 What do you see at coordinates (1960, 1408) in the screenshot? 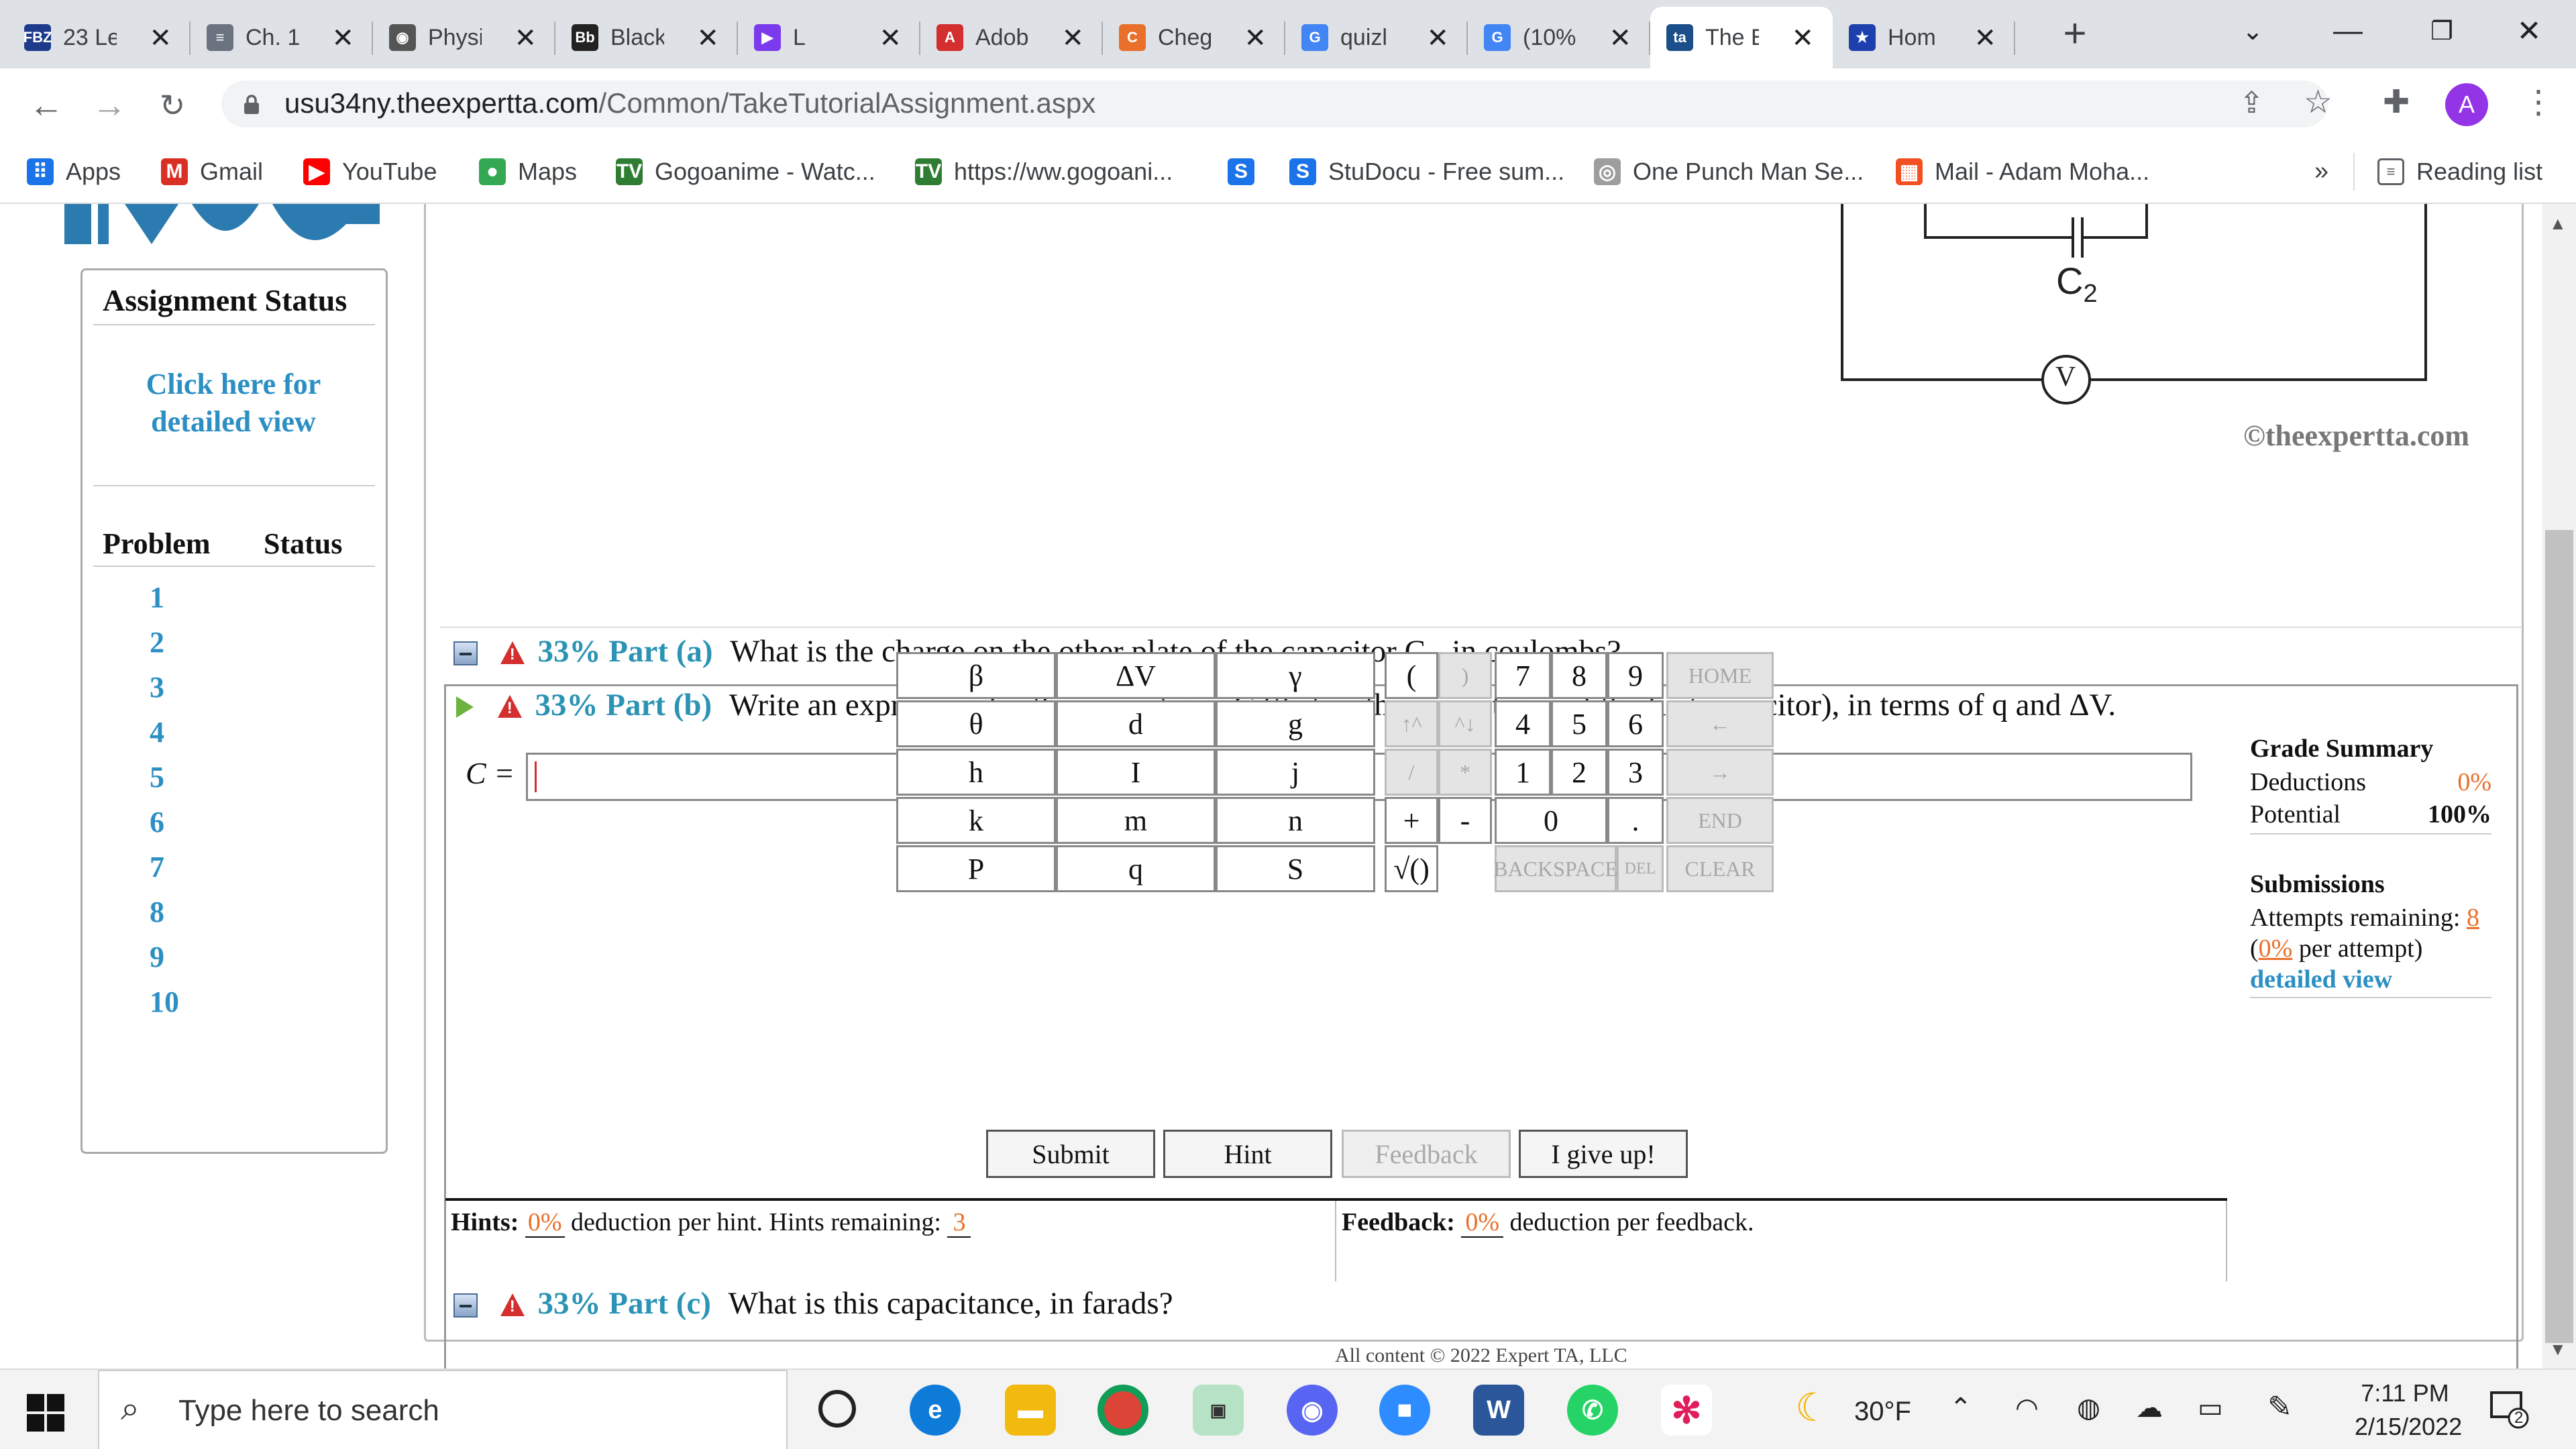
I see `tray-chevron-up-icon: ⌃` at bounding box center [1960, 1408].